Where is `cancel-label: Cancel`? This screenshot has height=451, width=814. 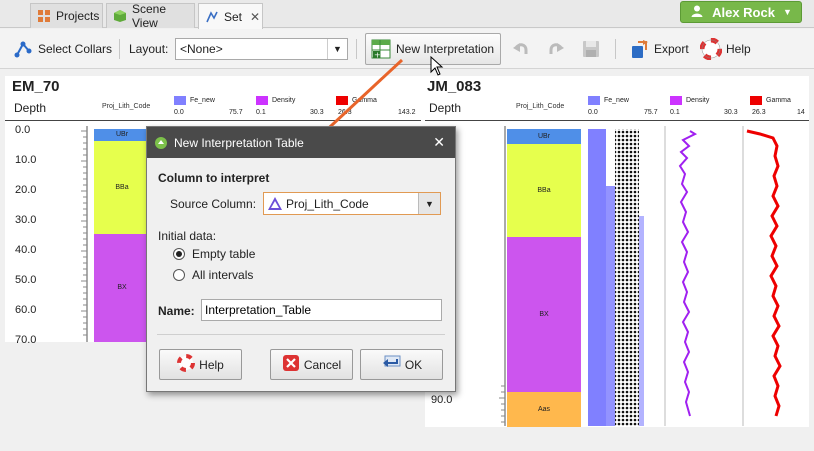
cancel-label: Cancel is located at coordinates (322, 364).